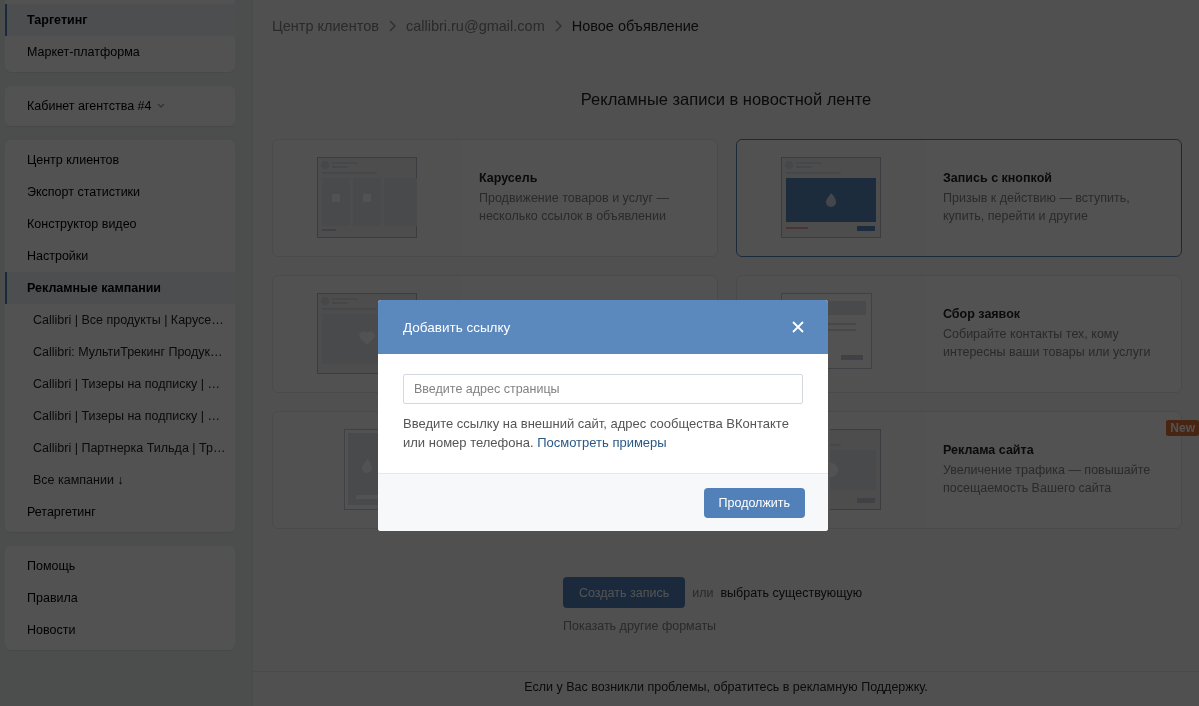 This screenshot has width=1199, height=706. Describe the element at coordinates (120, 224) in the screenshot. I see `sidebar-item: Конструктор видео` at that location.